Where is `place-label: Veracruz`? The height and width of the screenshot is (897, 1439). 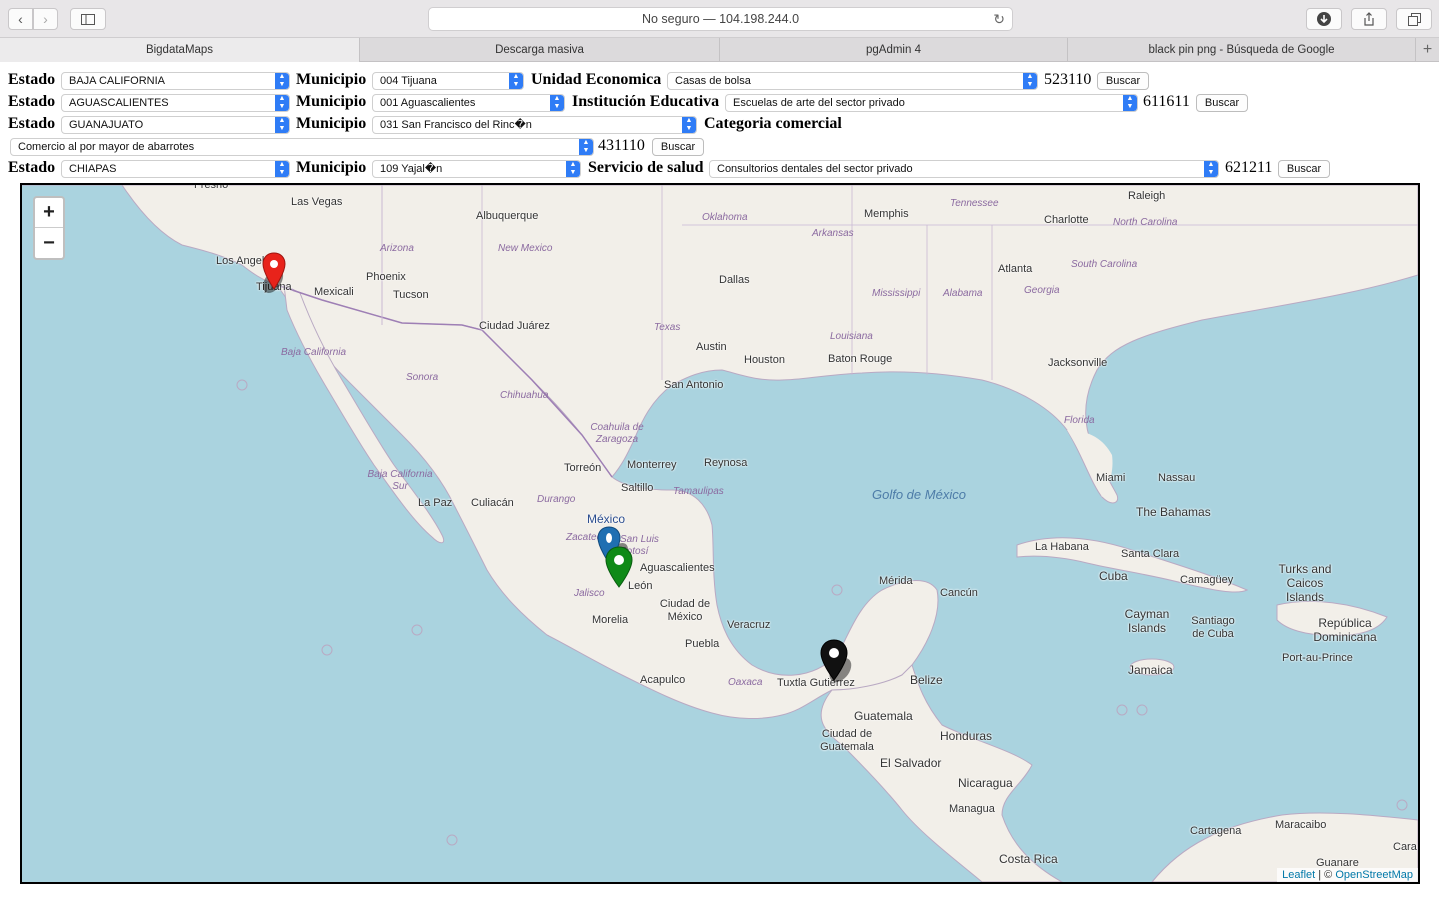 place-label: Veracruz is located at coordinates (749, 625).